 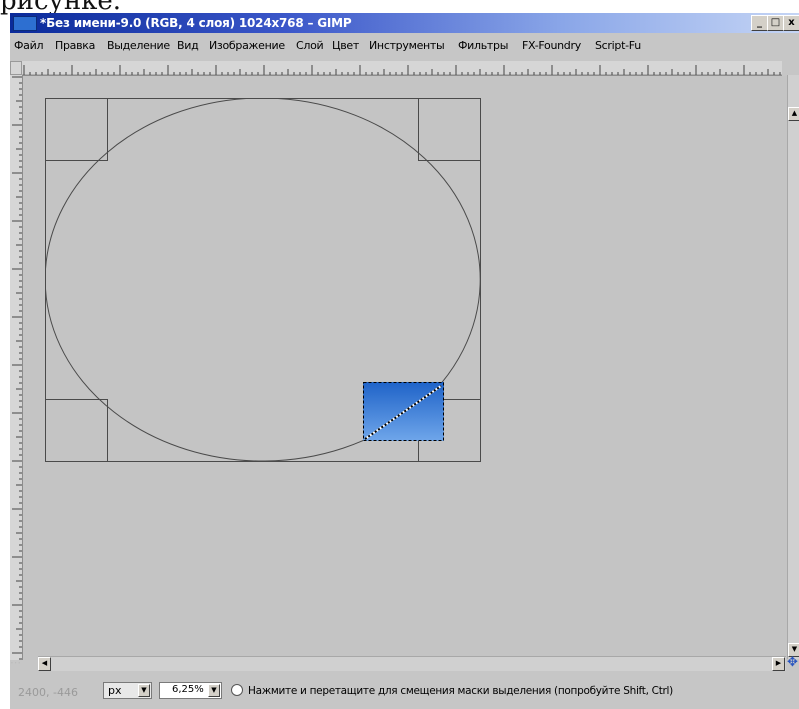 What do you see at coordinates (48, 692) in the screenshot?
I see `pointer-coordinates: 2400, -446` at bounding box center [48, 692].